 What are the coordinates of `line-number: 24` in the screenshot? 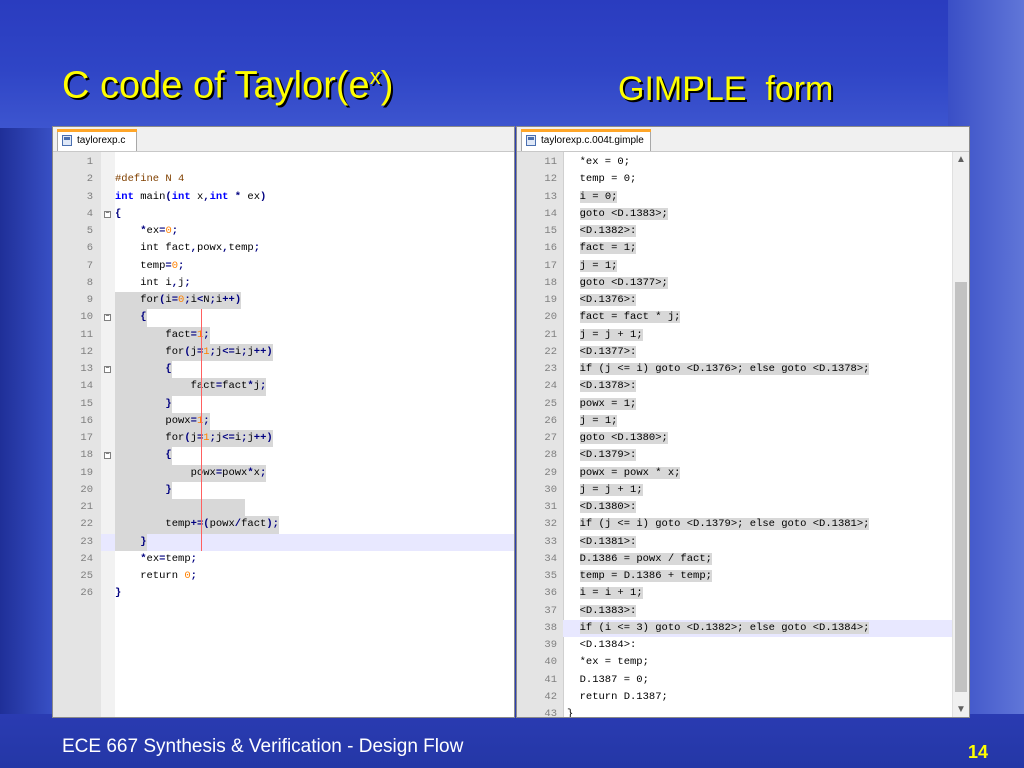 It's located at (86, 558).